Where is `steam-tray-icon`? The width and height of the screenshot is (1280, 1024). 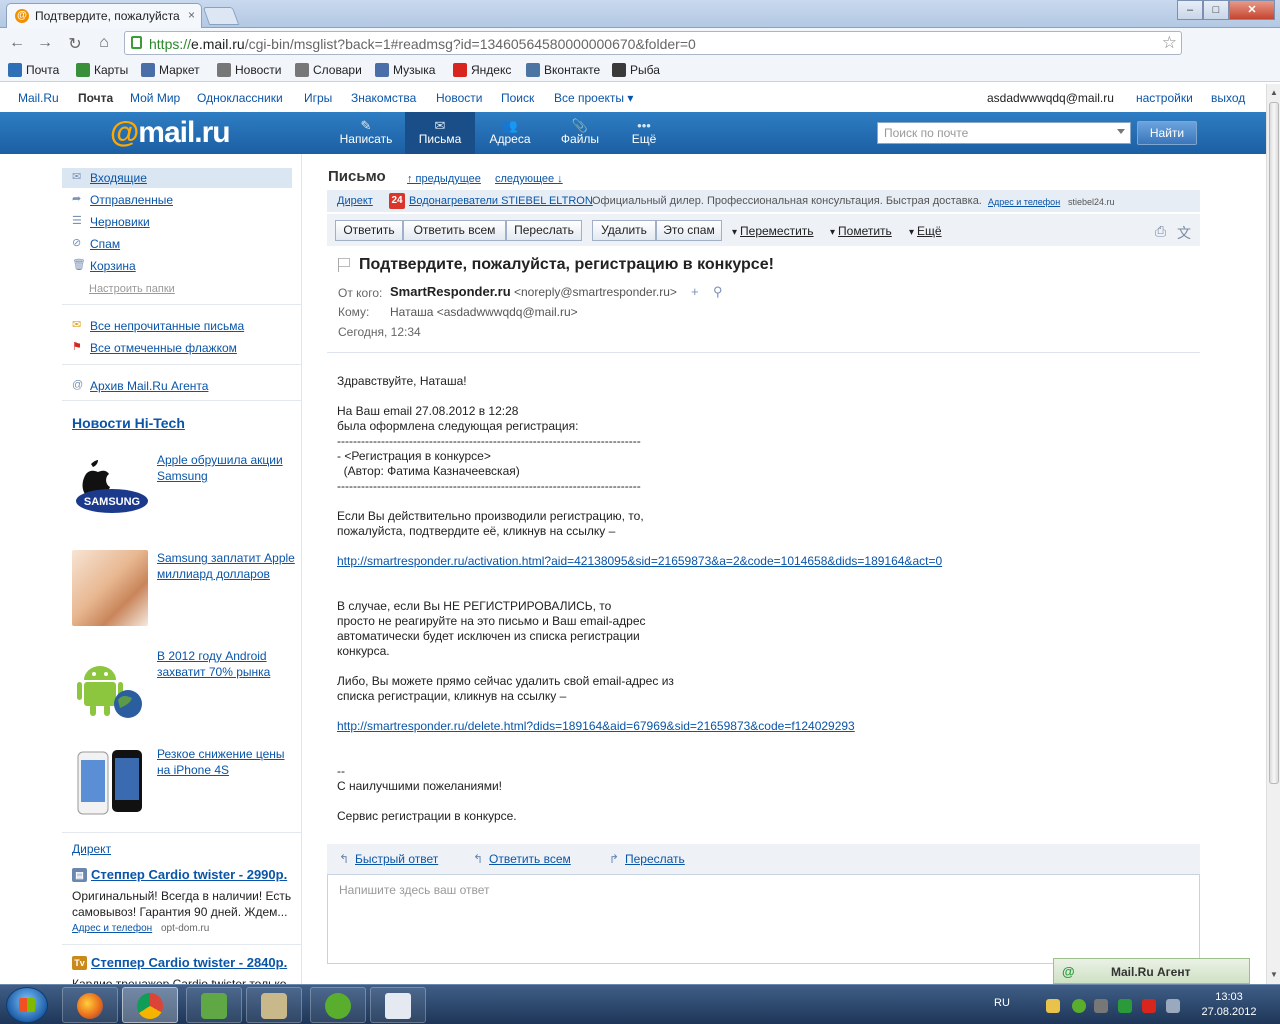 steam-tray-icon is located at coordinates (1101, 1006).